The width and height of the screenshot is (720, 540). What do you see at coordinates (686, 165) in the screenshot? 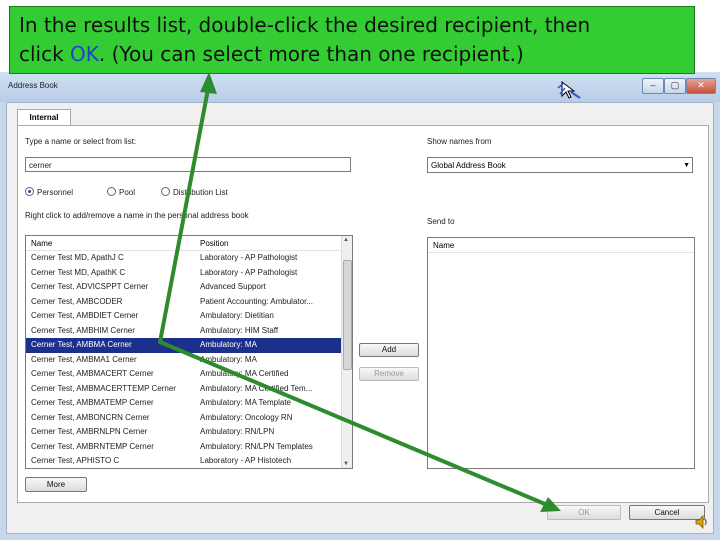
I see `chevron-down-icon: ▼` at bounding box center [686, 165].